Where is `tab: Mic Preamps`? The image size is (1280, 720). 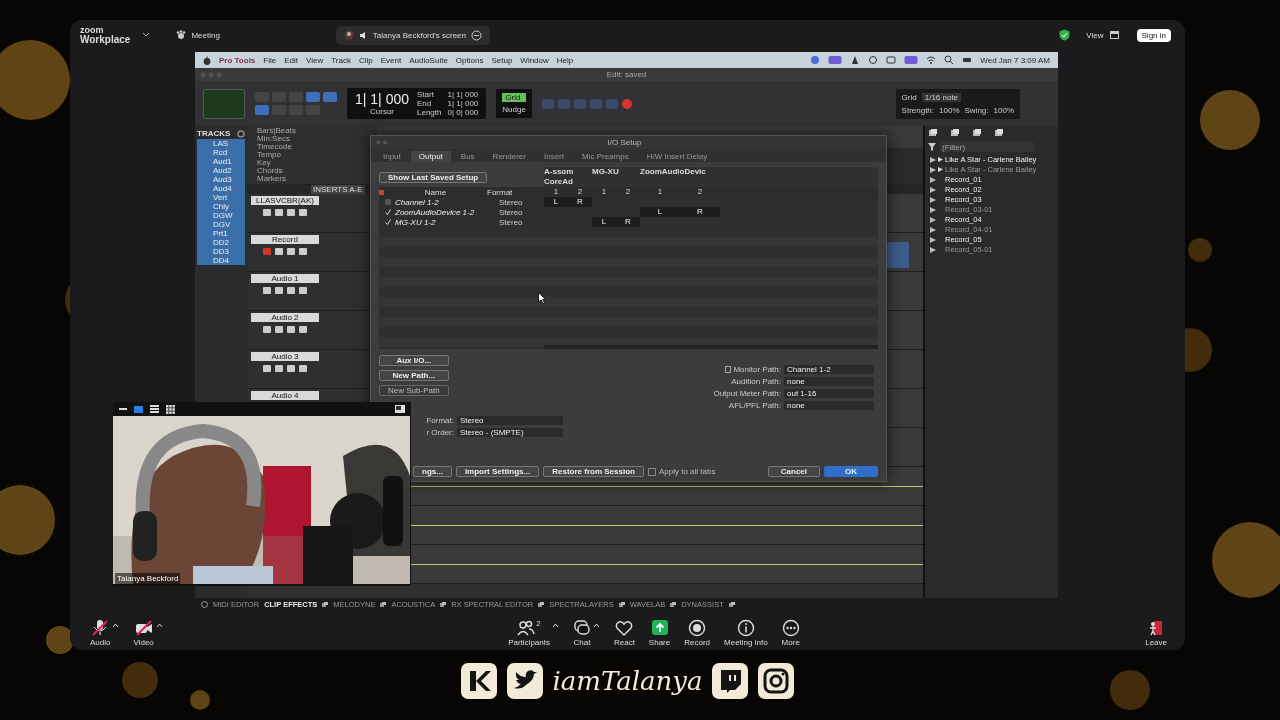 tab: Mic Preamps is located at coordinates (605, 156).